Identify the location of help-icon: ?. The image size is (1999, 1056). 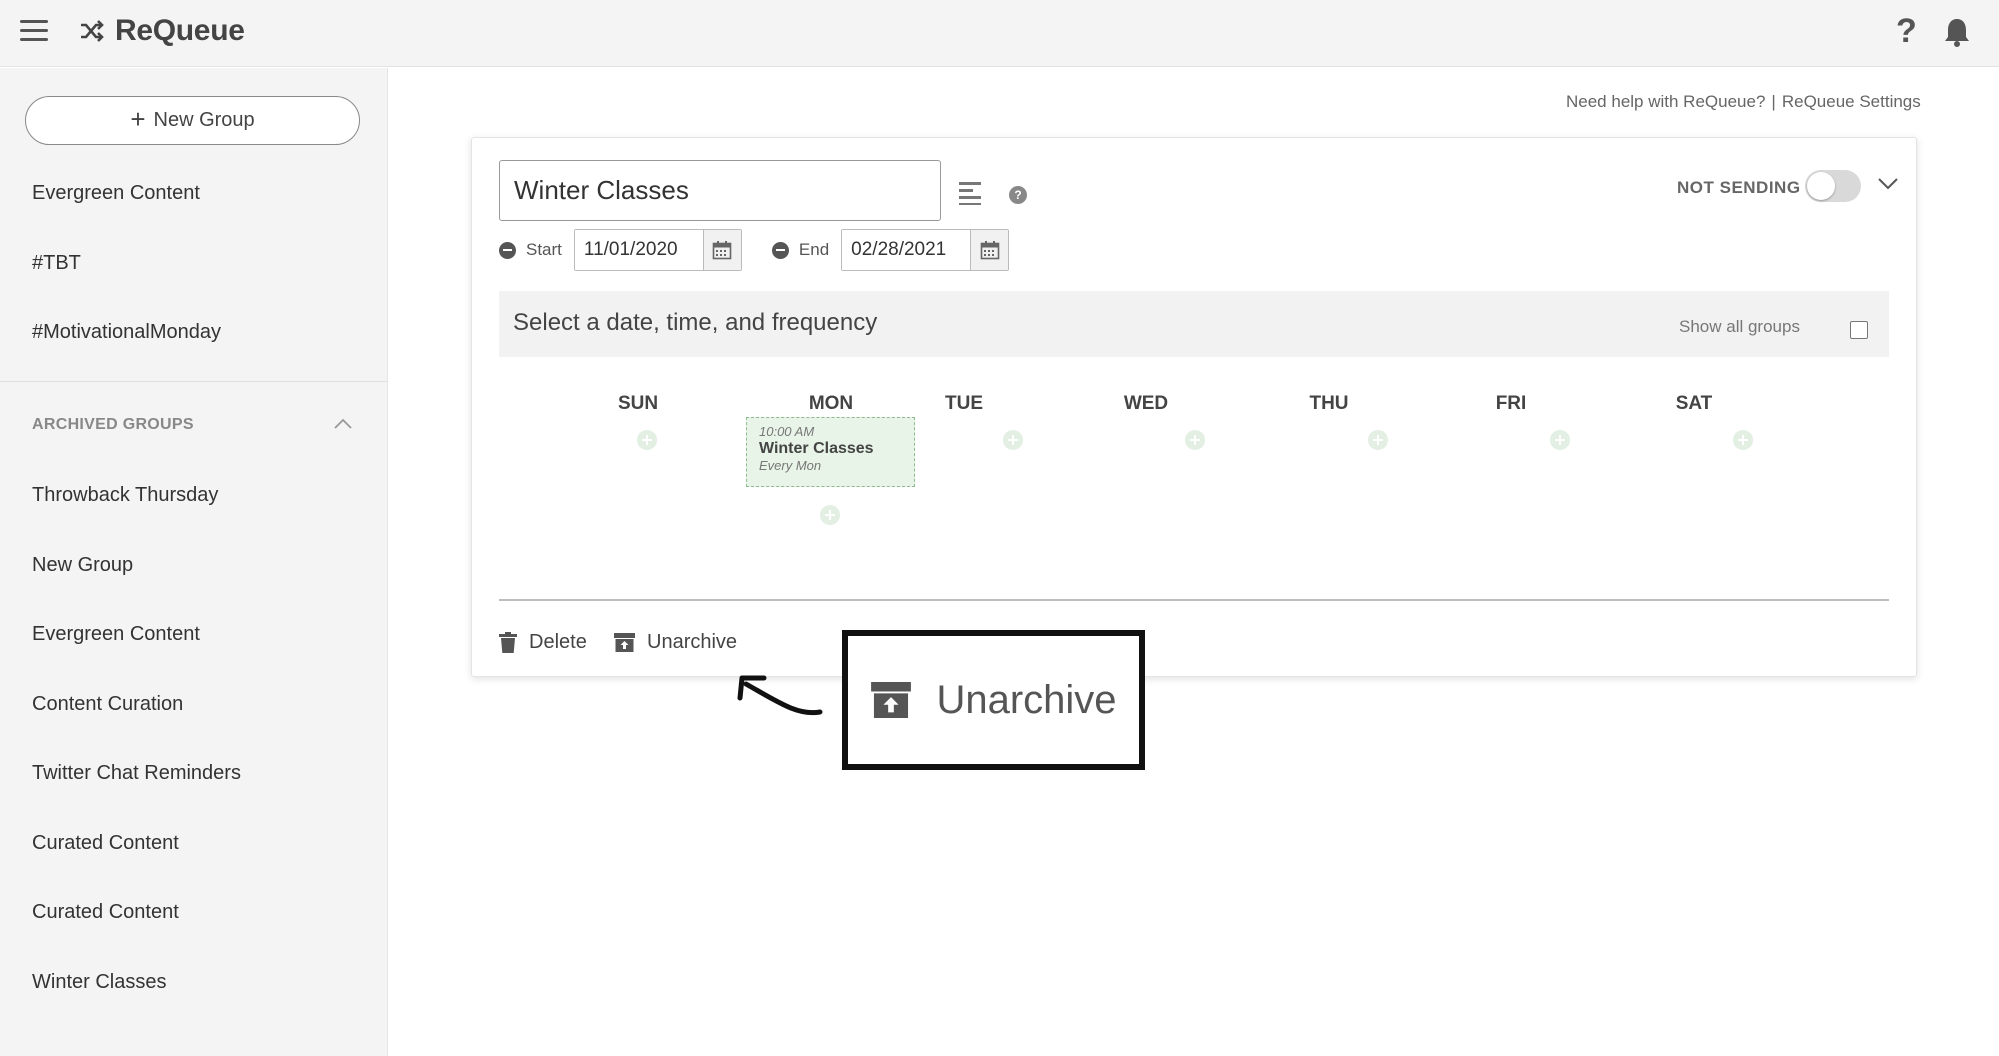
(1906, 31).